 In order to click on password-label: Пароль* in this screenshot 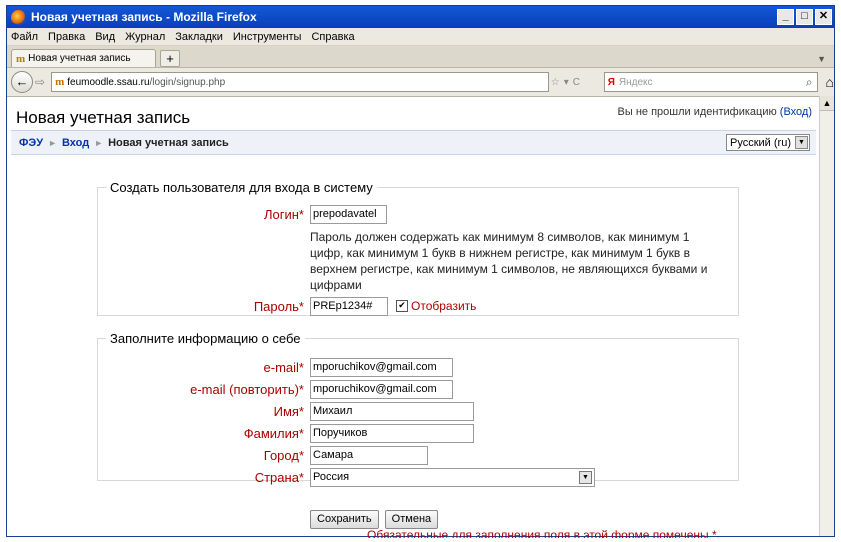, I will do `click(278, 306)`.